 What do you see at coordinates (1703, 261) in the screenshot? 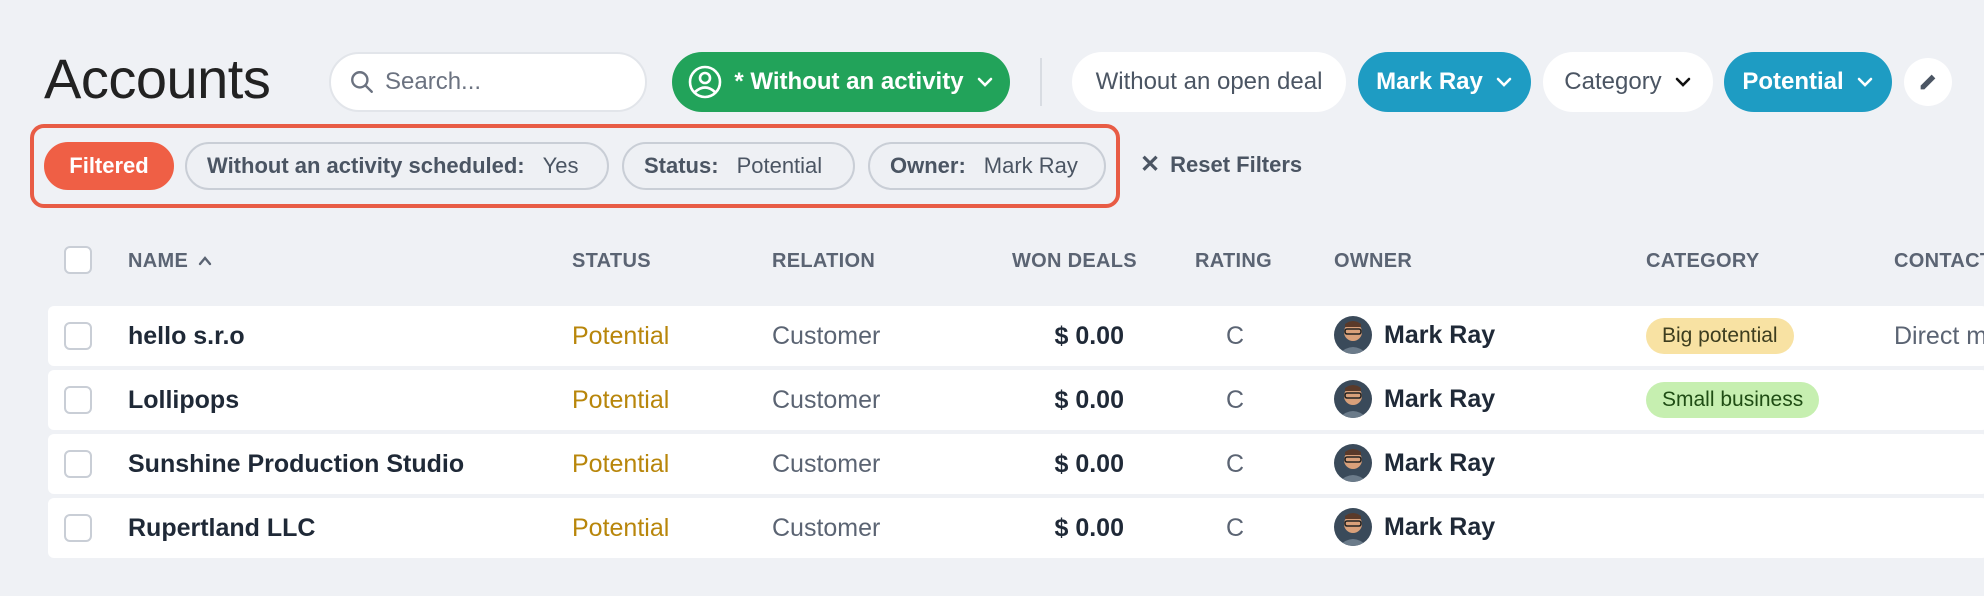
I see `column-header-category: CATEGORY` at bounding box center [1703, 261].